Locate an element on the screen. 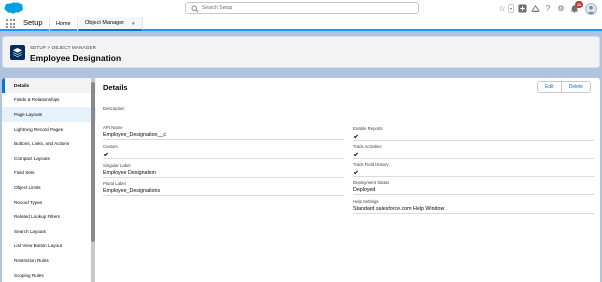  notification-count-badge: 11 is located at coordinates (579, 4).